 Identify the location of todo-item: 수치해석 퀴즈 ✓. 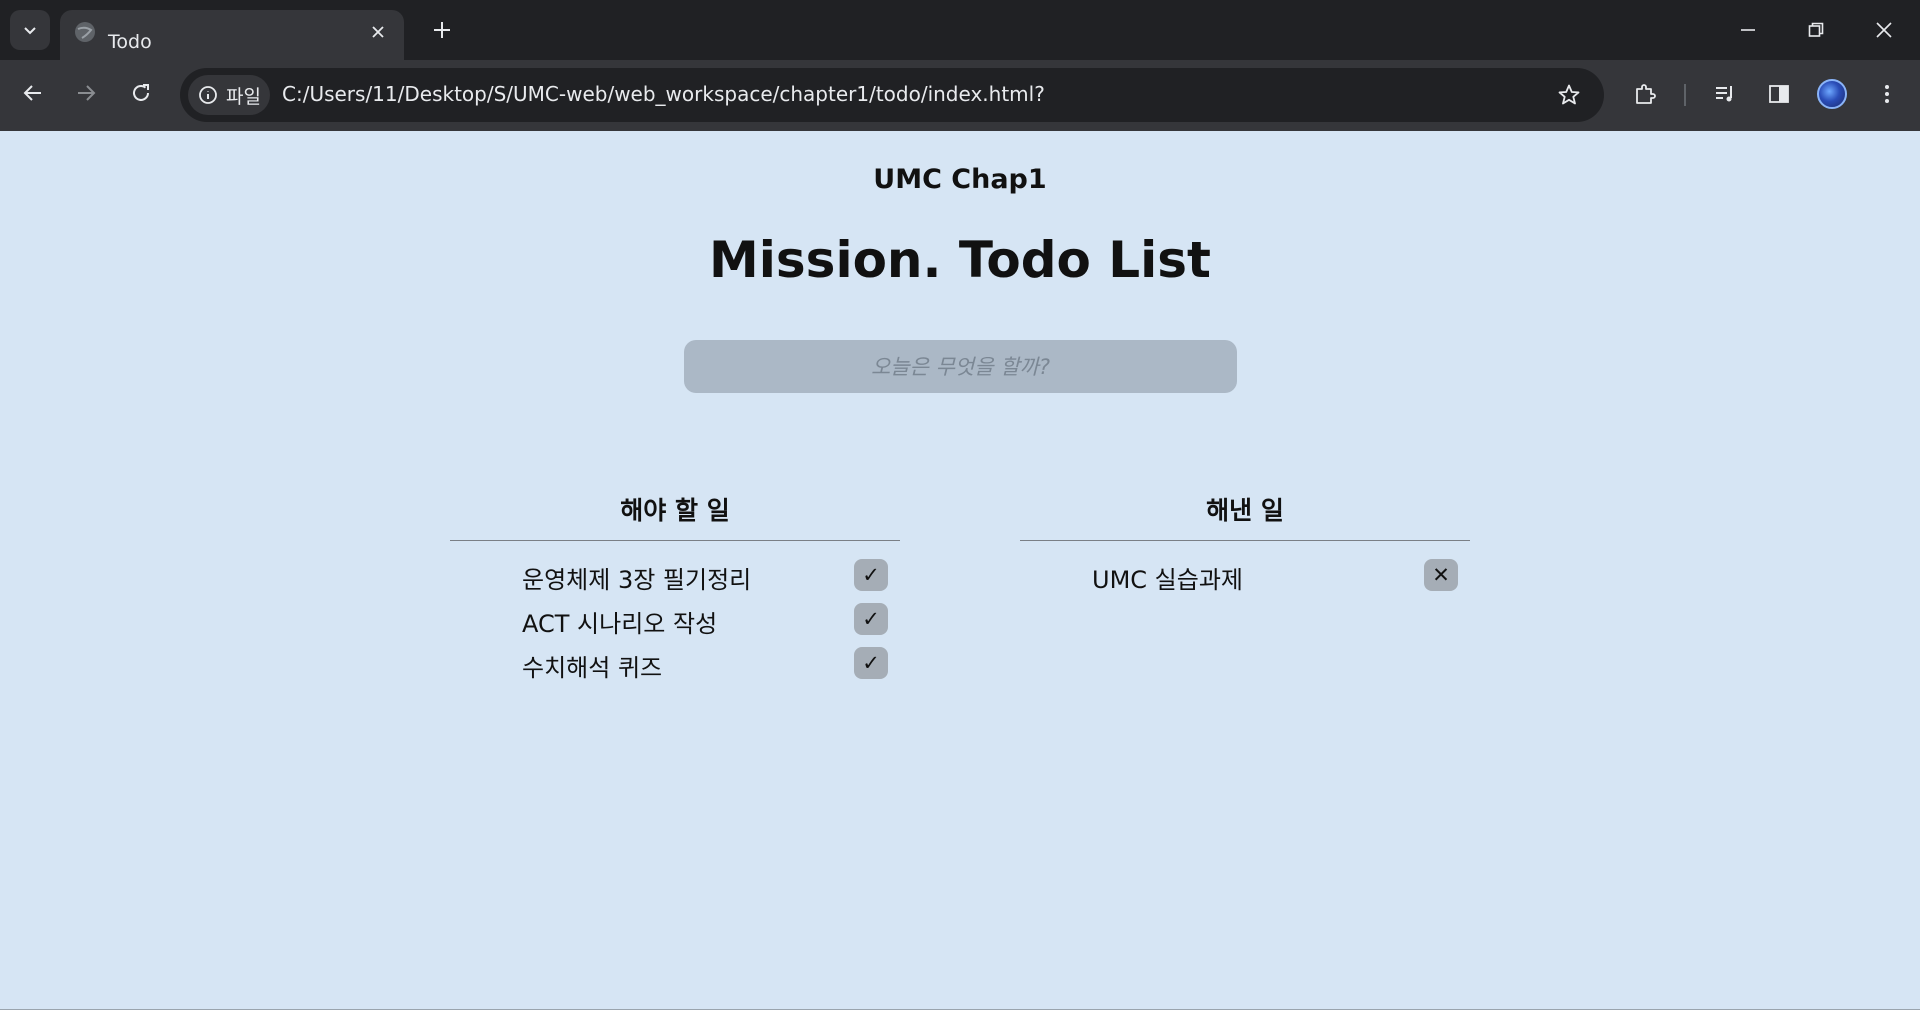
(675, 664).